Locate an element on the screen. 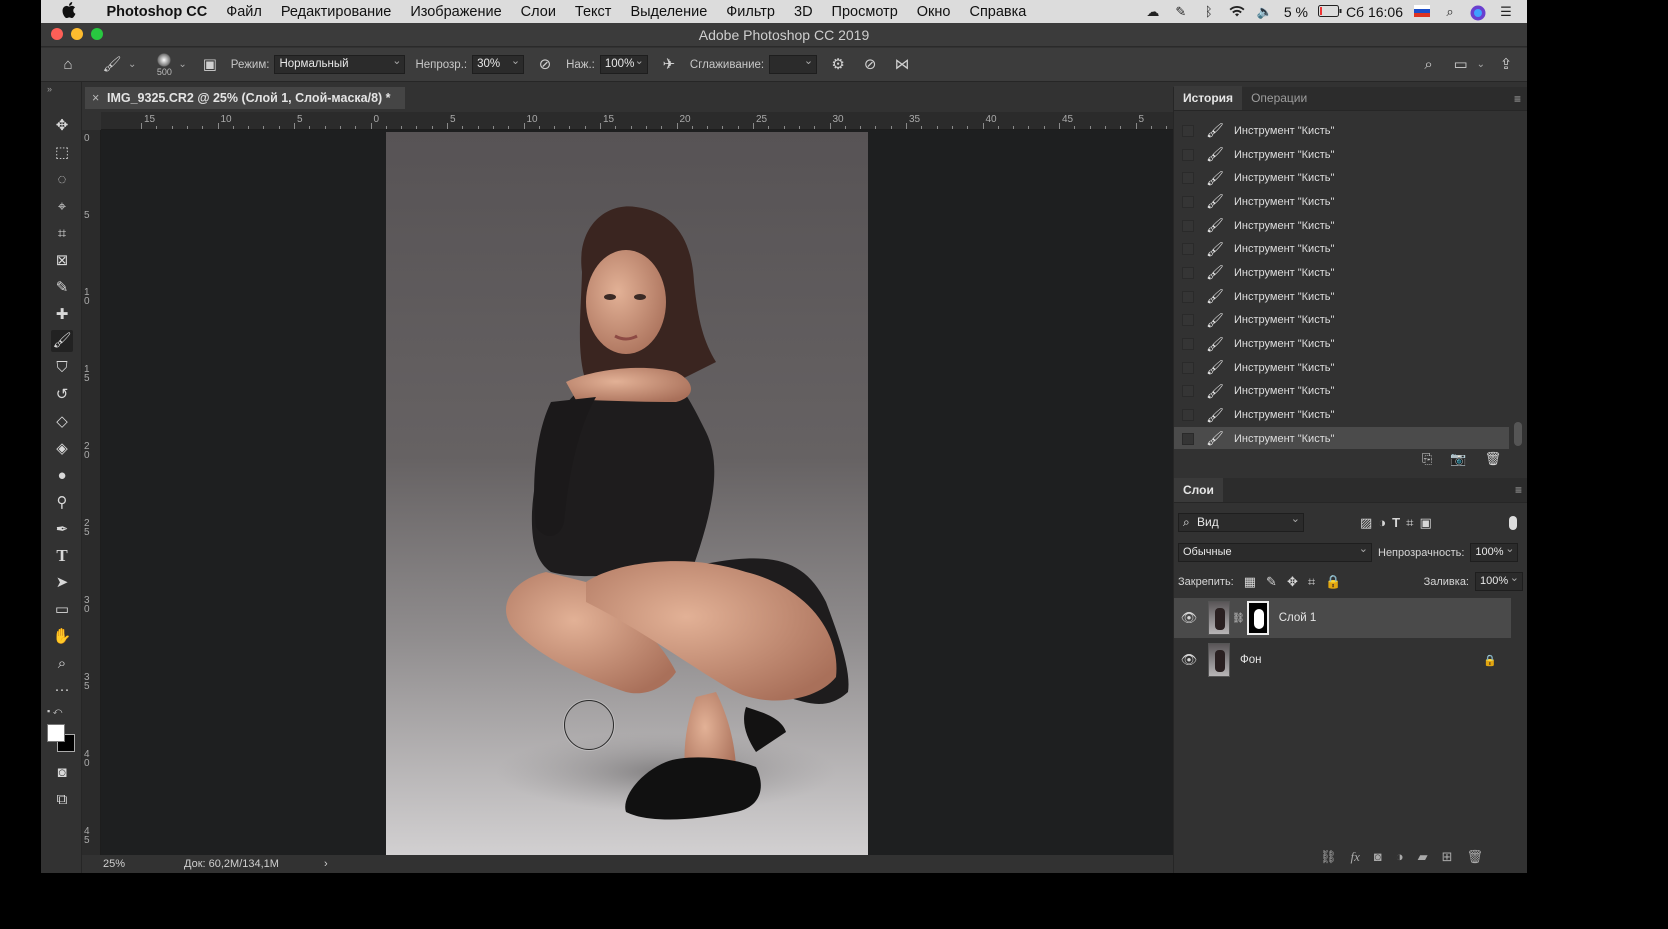  add-mask-icon: ◙ is located at coordinates (1378, 857).